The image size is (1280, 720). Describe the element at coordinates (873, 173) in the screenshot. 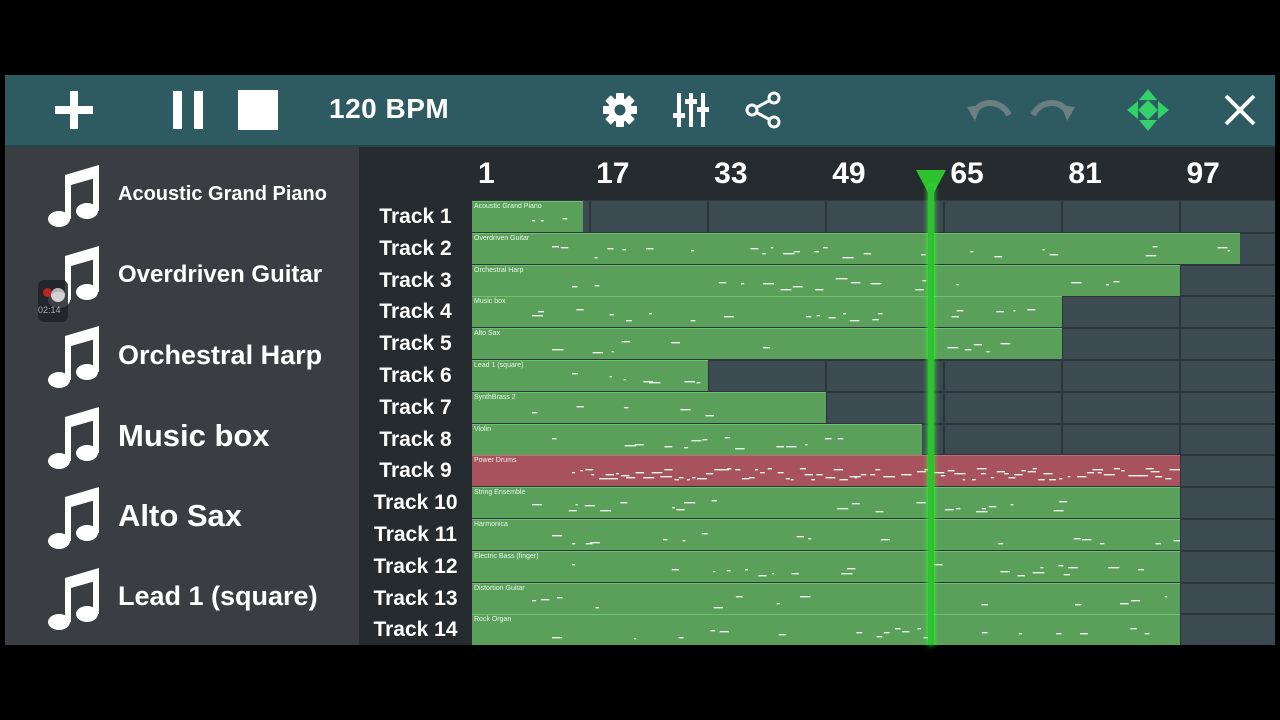

I see `bar-ruler: 1 17 33 49 65 81 97` at that location.